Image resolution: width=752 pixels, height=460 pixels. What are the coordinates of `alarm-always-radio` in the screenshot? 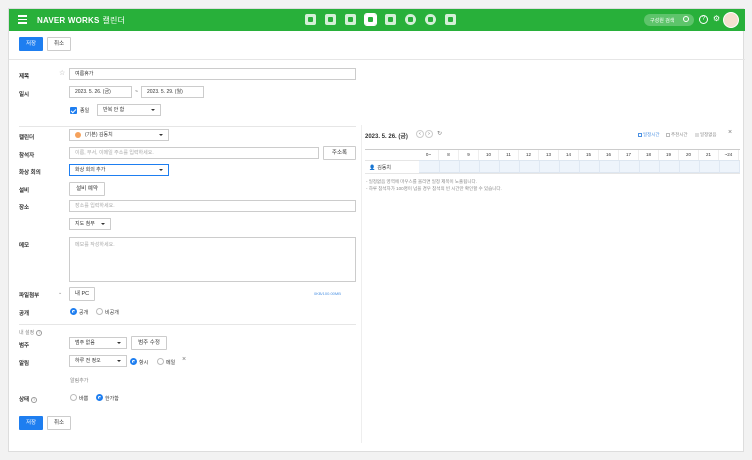 It's located at (133, 361).